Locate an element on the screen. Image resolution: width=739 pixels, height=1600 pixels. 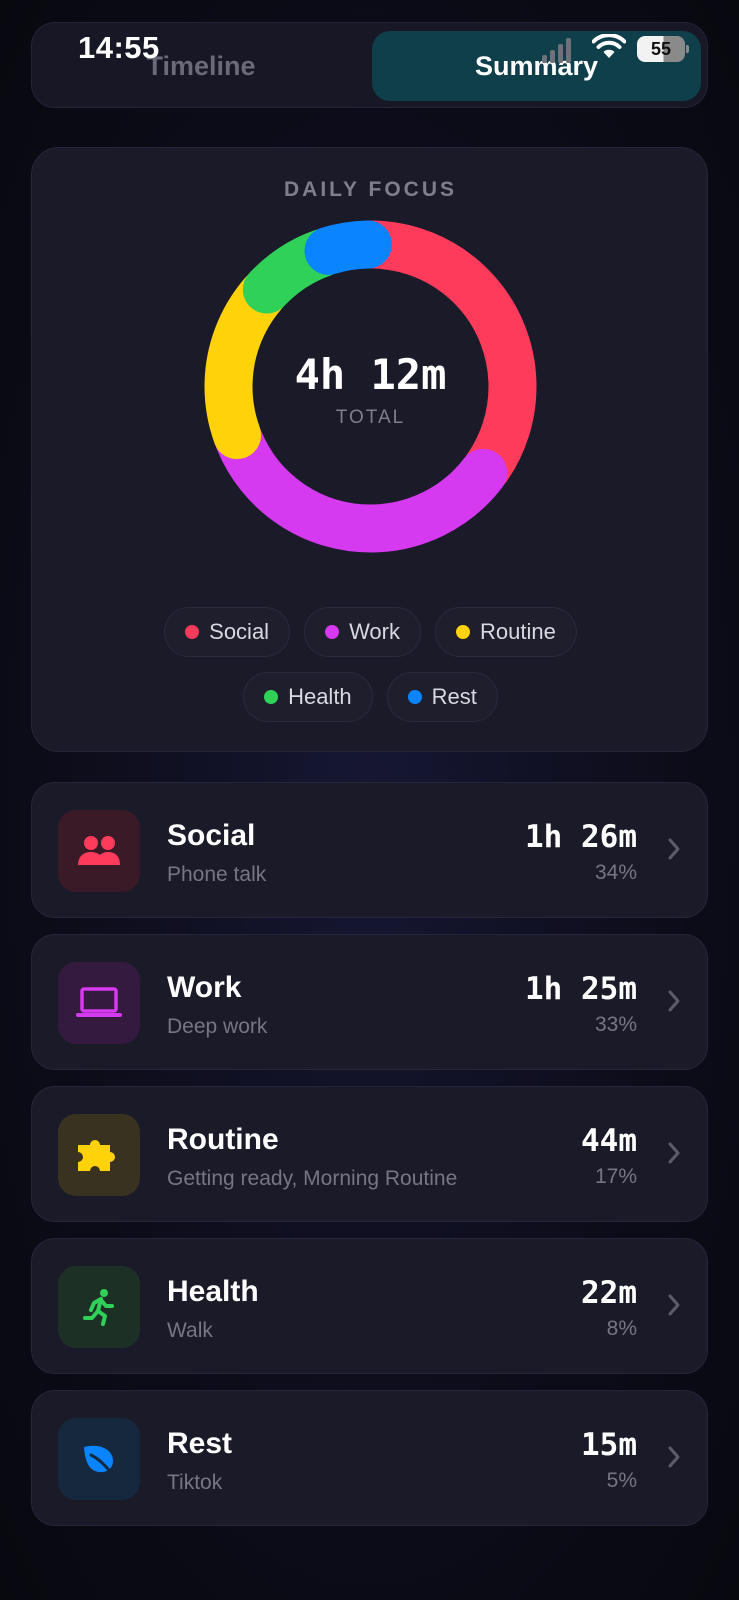
category-card-work: Work Deep work 1h 25m 33% is located at coordinates (369, 1002).